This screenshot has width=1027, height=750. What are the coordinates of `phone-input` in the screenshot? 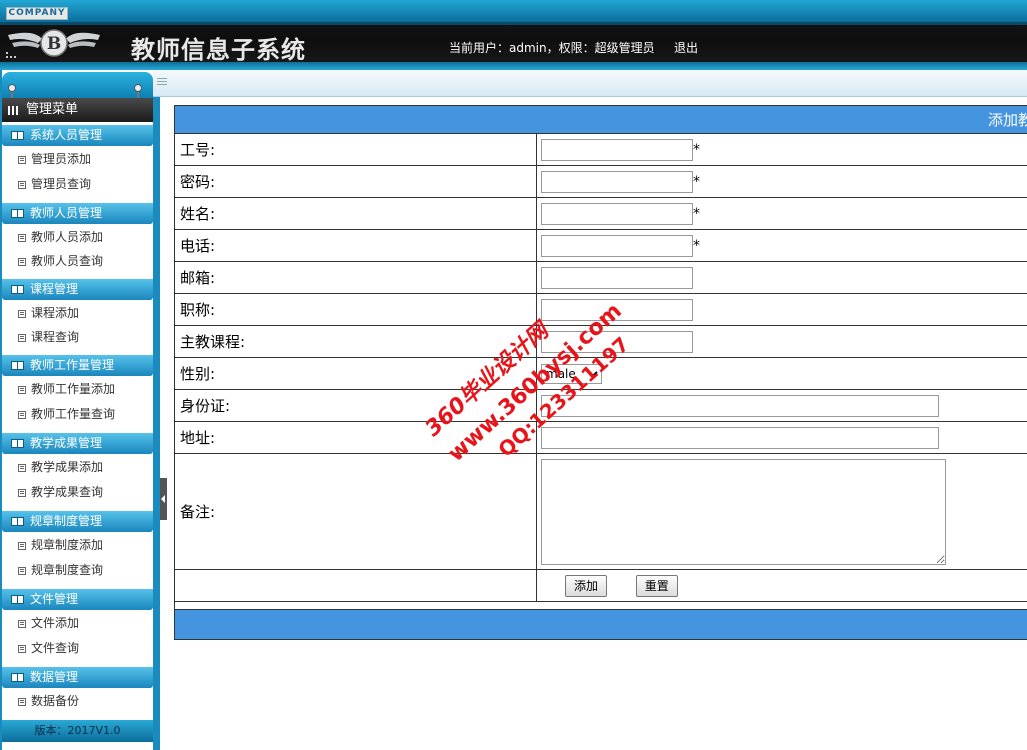 It's located at (617, 245).